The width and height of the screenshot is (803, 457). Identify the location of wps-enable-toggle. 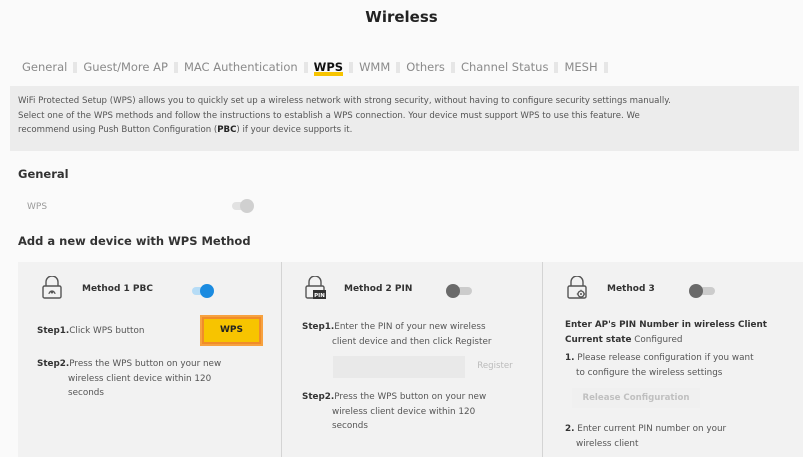
(240, 206).